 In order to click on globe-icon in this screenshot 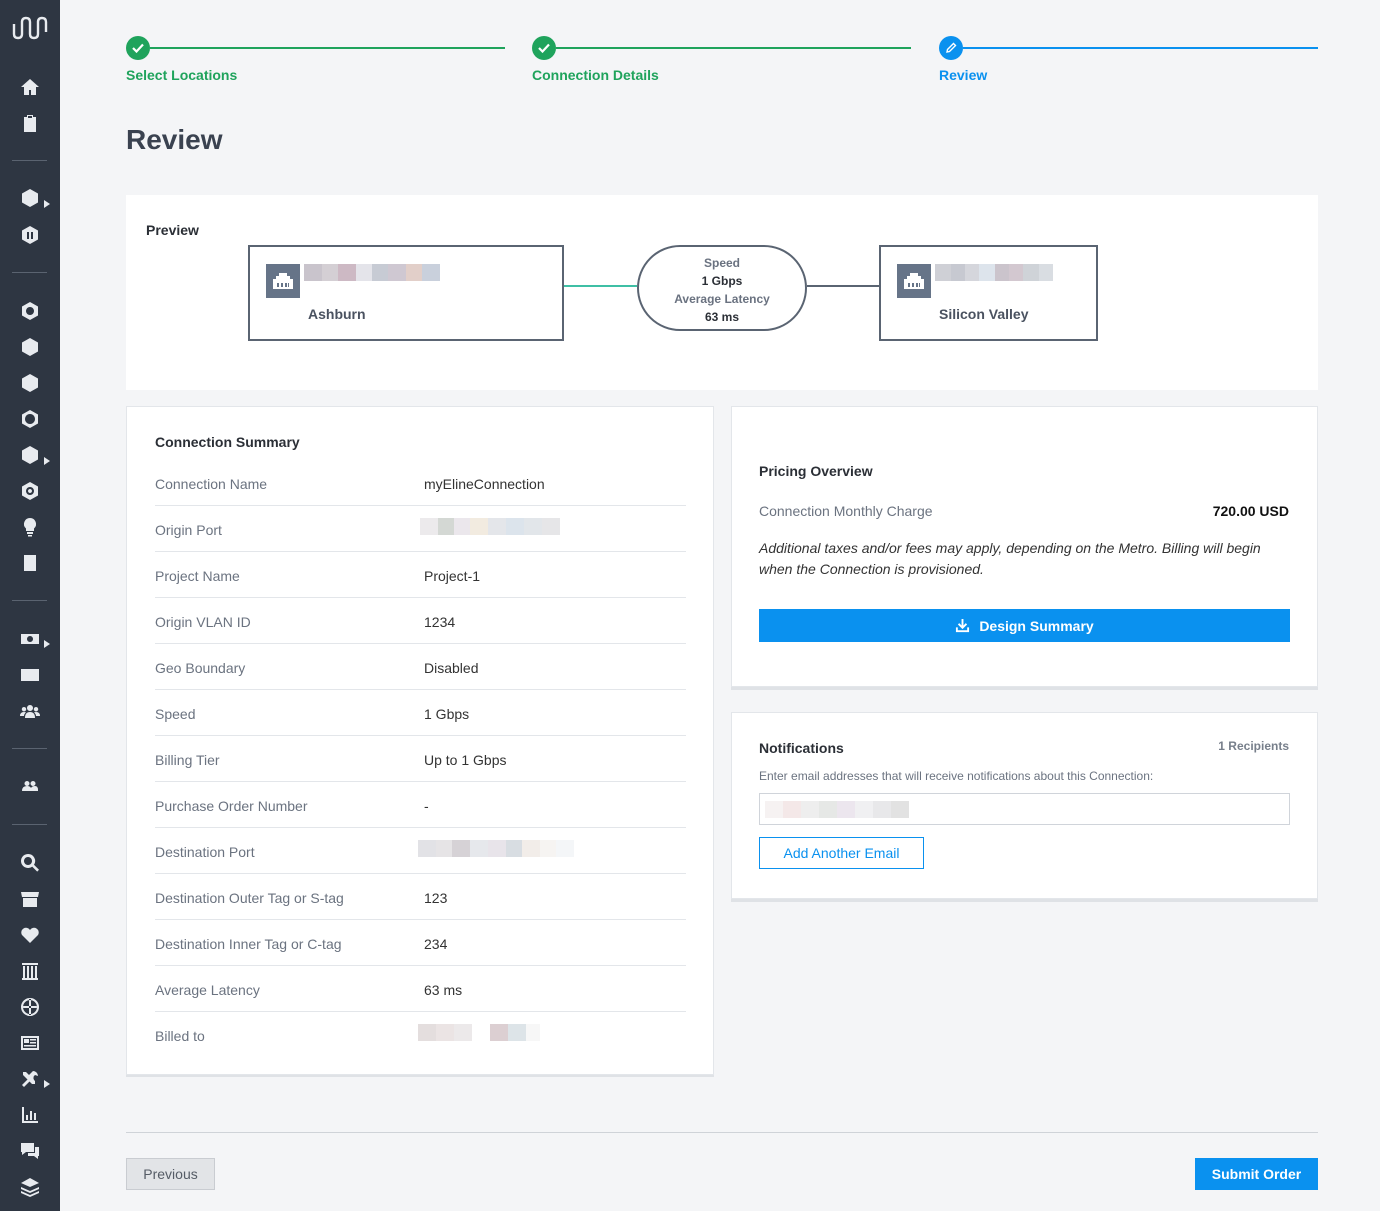, I will do `click(30, 1007)`.